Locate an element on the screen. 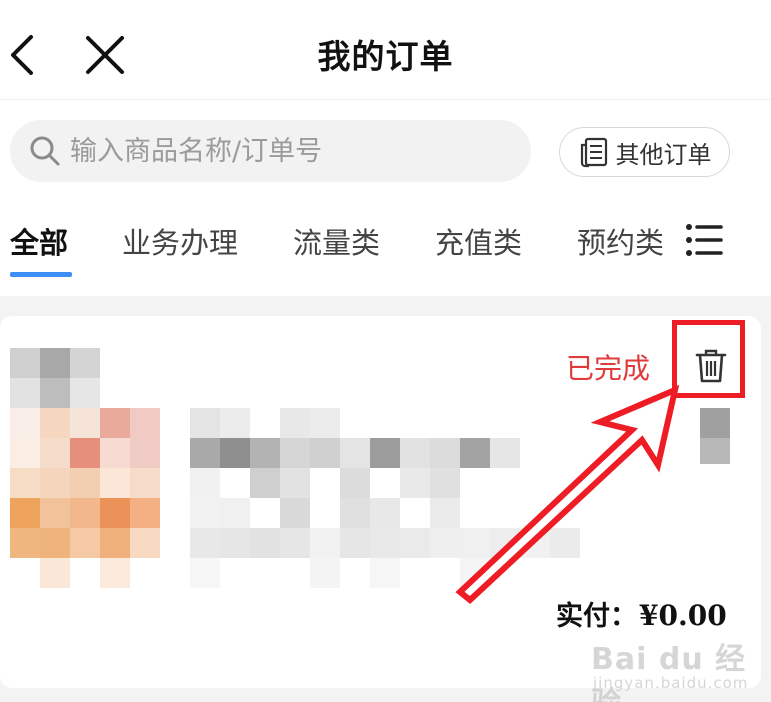 This screenshot has height=702, width=771. annotation-arrow is located at coordinates (567, 494).